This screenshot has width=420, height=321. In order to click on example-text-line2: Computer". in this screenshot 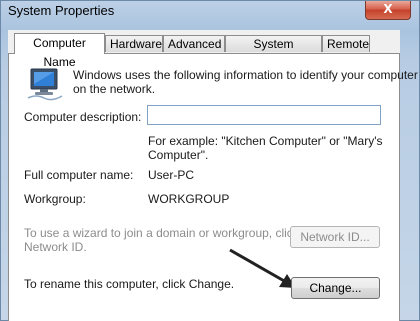, I will do `click(178, 155)`.